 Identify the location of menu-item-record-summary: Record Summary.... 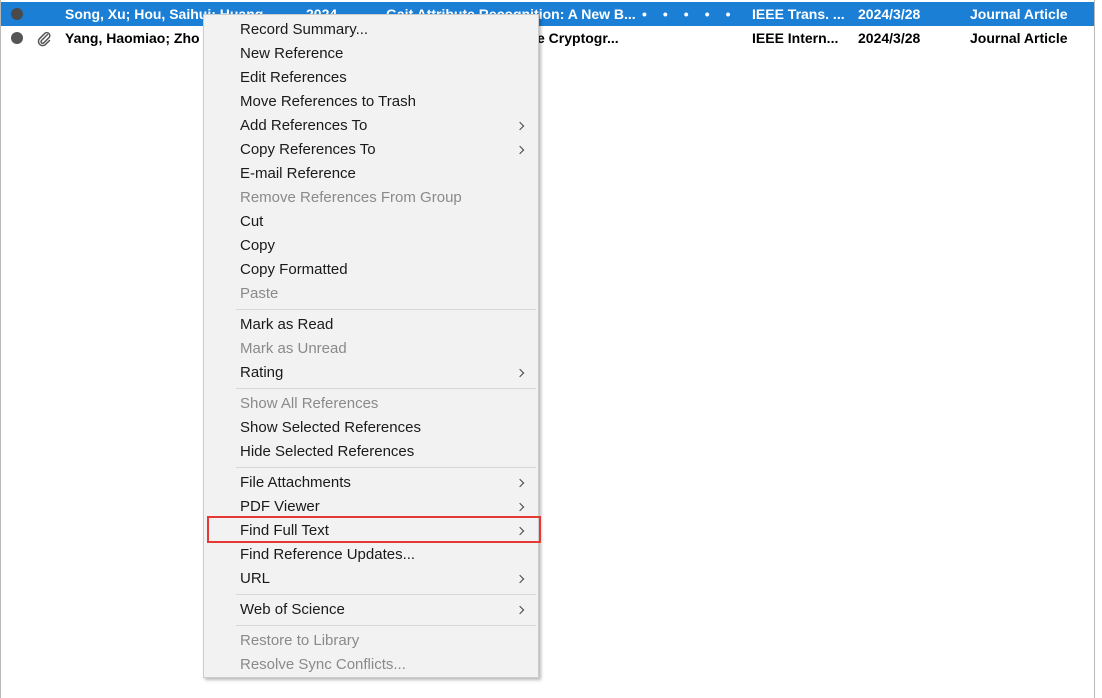
(371, 30).